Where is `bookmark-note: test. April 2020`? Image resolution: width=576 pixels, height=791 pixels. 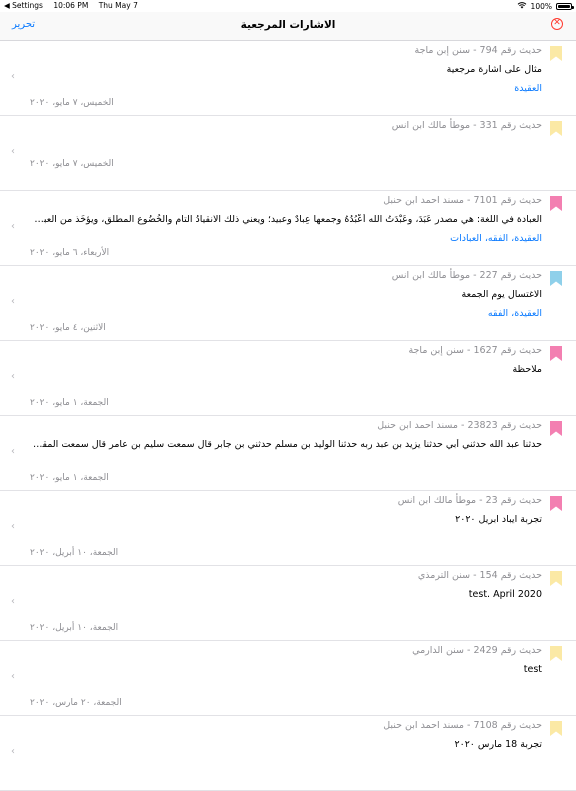
bookmark-note: test. April 2020 is located at coordinates (505, 594).